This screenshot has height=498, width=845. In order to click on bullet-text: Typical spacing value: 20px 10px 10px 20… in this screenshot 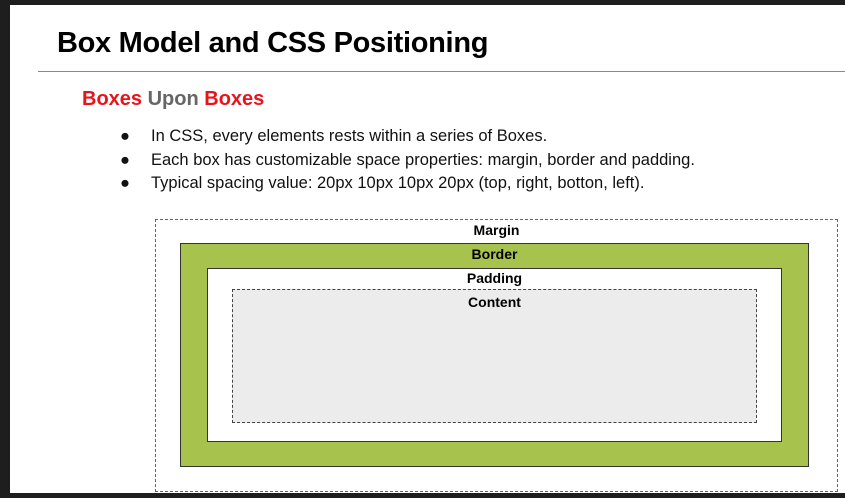, I will do `click(398, 183)`.